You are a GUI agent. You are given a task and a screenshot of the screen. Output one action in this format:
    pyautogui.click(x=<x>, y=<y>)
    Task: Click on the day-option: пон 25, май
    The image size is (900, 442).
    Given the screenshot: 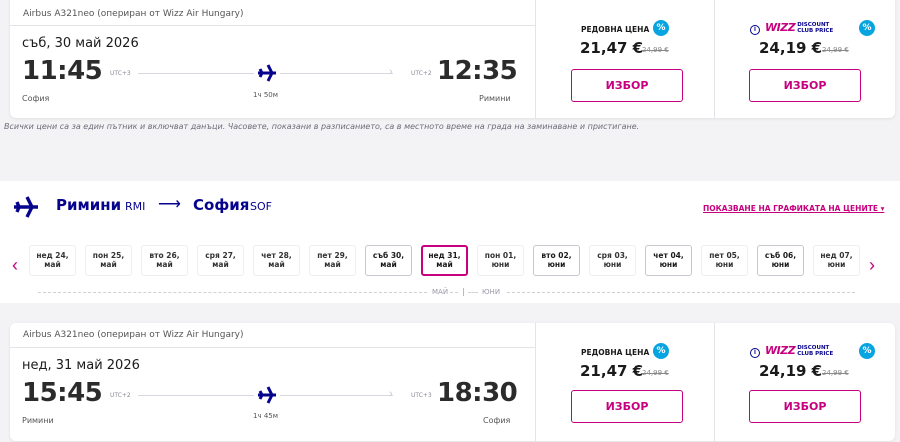 What is the action you would take?
    pyautogui.click(x=108, y=260)
    